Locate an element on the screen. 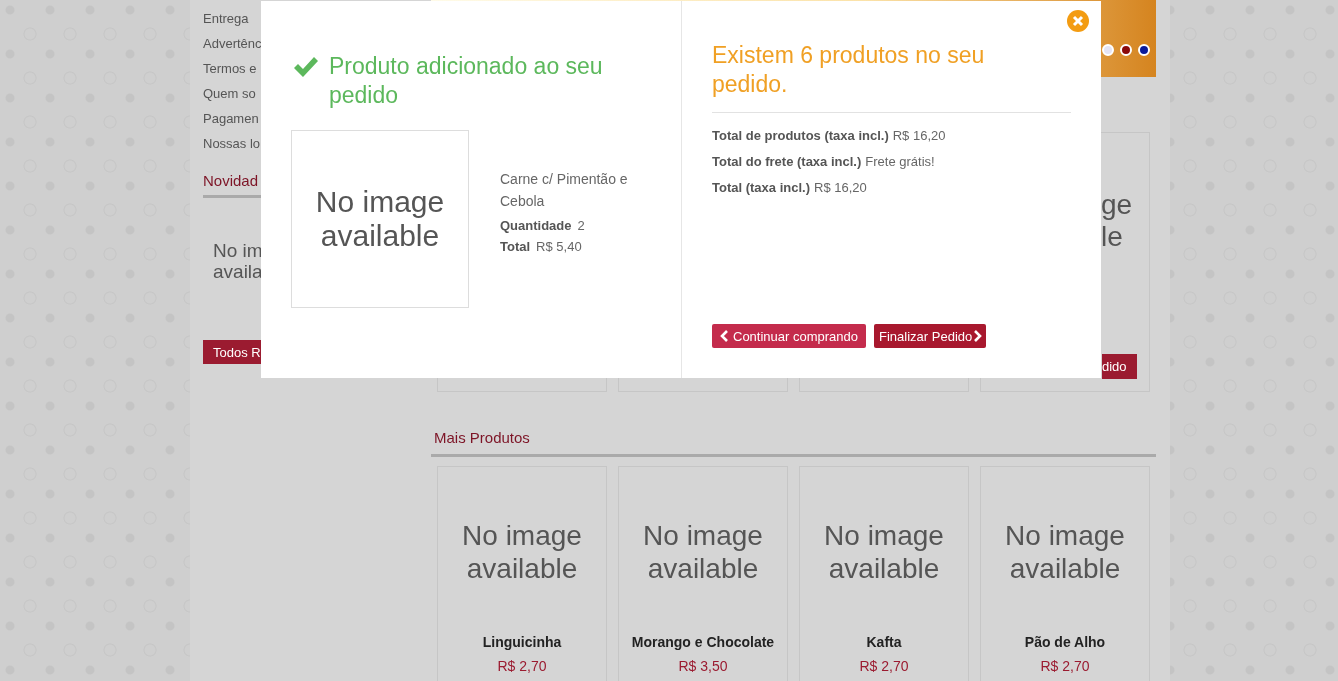  continue-shopping-button: Continuar comprando is located at coordinates (789, 336).